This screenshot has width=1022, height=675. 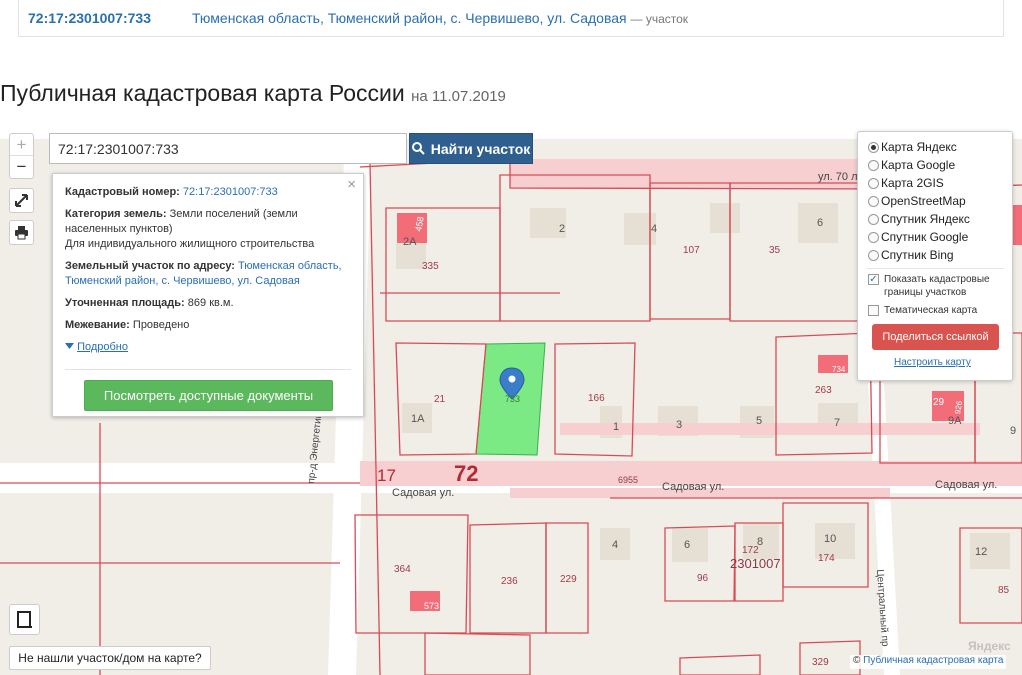 What do you see at coordinates (615, 545) in the screenshot?
I see `house-number: 4` at bounding box center [615, 545].